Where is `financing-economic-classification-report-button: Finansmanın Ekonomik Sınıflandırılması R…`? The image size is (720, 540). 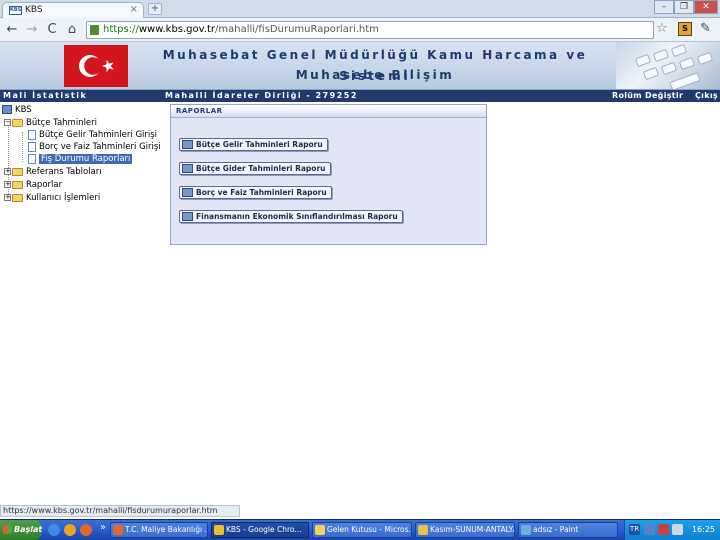 financing-economic-classification-report-button: Finansmanın Ekonomik Sınıflandırılması R… is located at coordinates (291, 216).